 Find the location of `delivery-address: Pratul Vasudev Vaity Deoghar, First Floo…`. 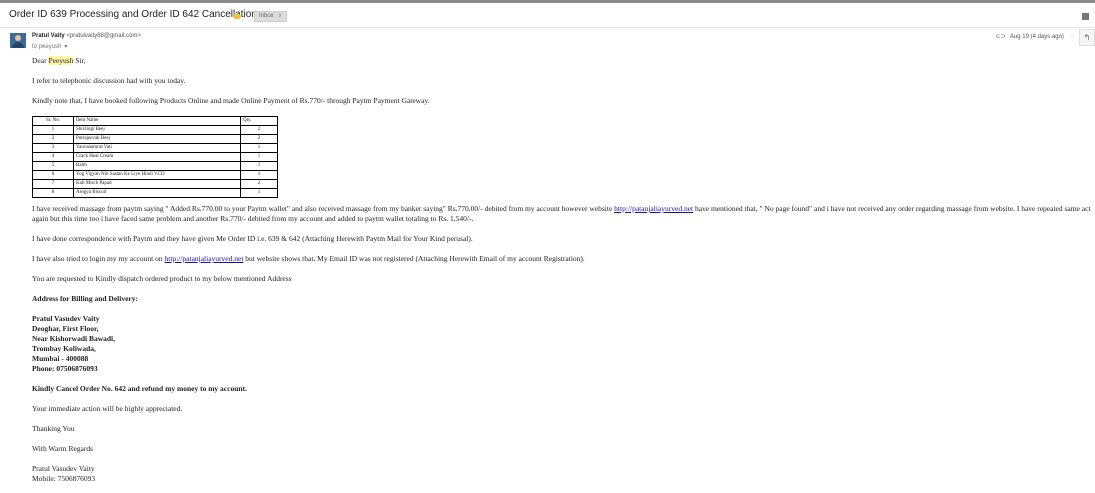

delivery-address: Pratul Vasudev Vaity Deoghar, First Floo… is located at coordinates (563, 344).